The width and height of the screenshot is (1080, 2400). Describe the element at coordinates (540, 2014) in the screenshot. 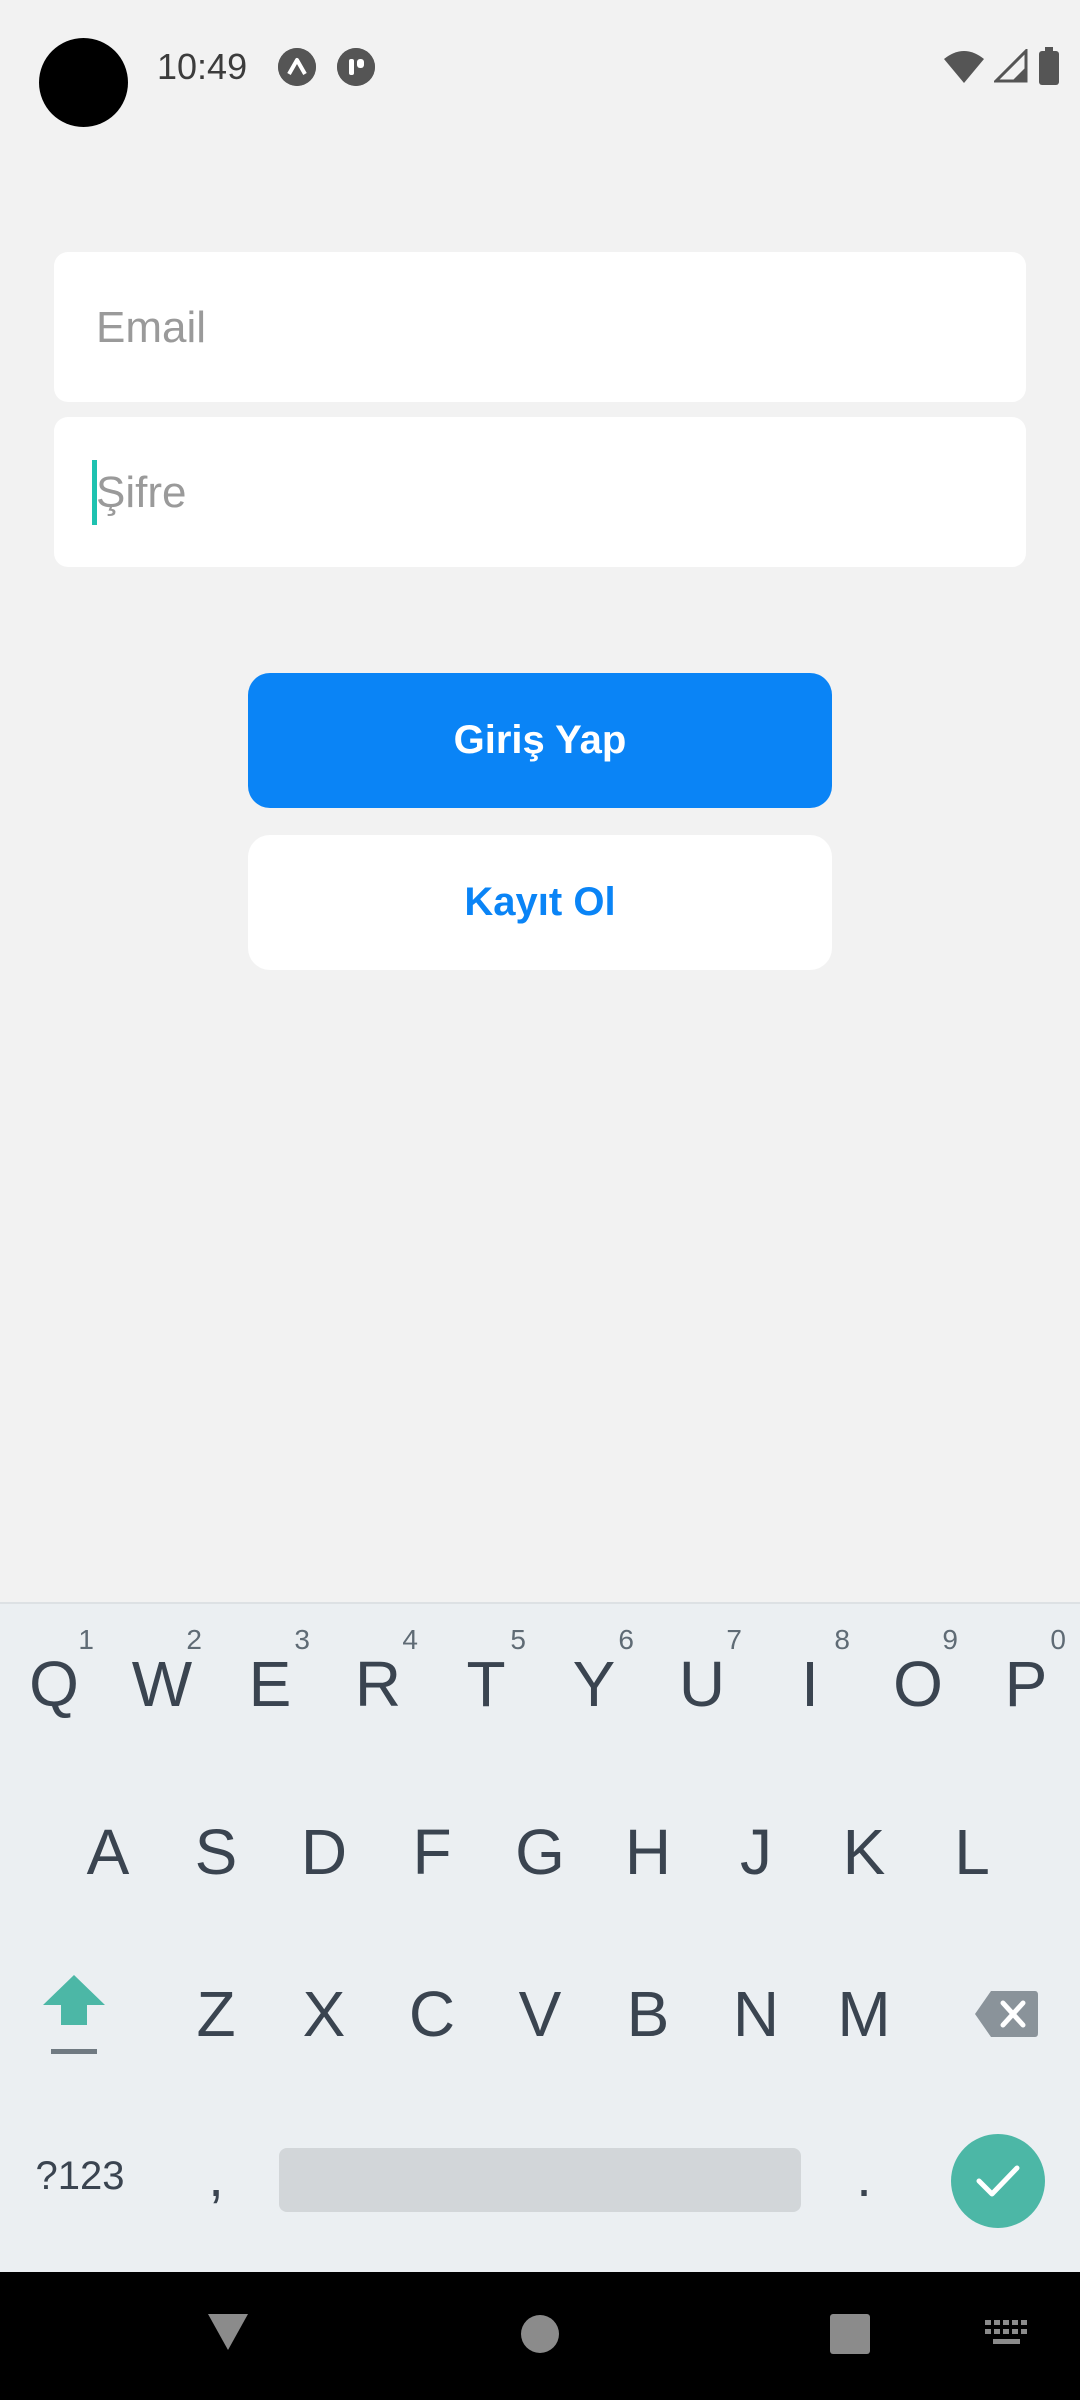

I see `key-v: V` at that location.